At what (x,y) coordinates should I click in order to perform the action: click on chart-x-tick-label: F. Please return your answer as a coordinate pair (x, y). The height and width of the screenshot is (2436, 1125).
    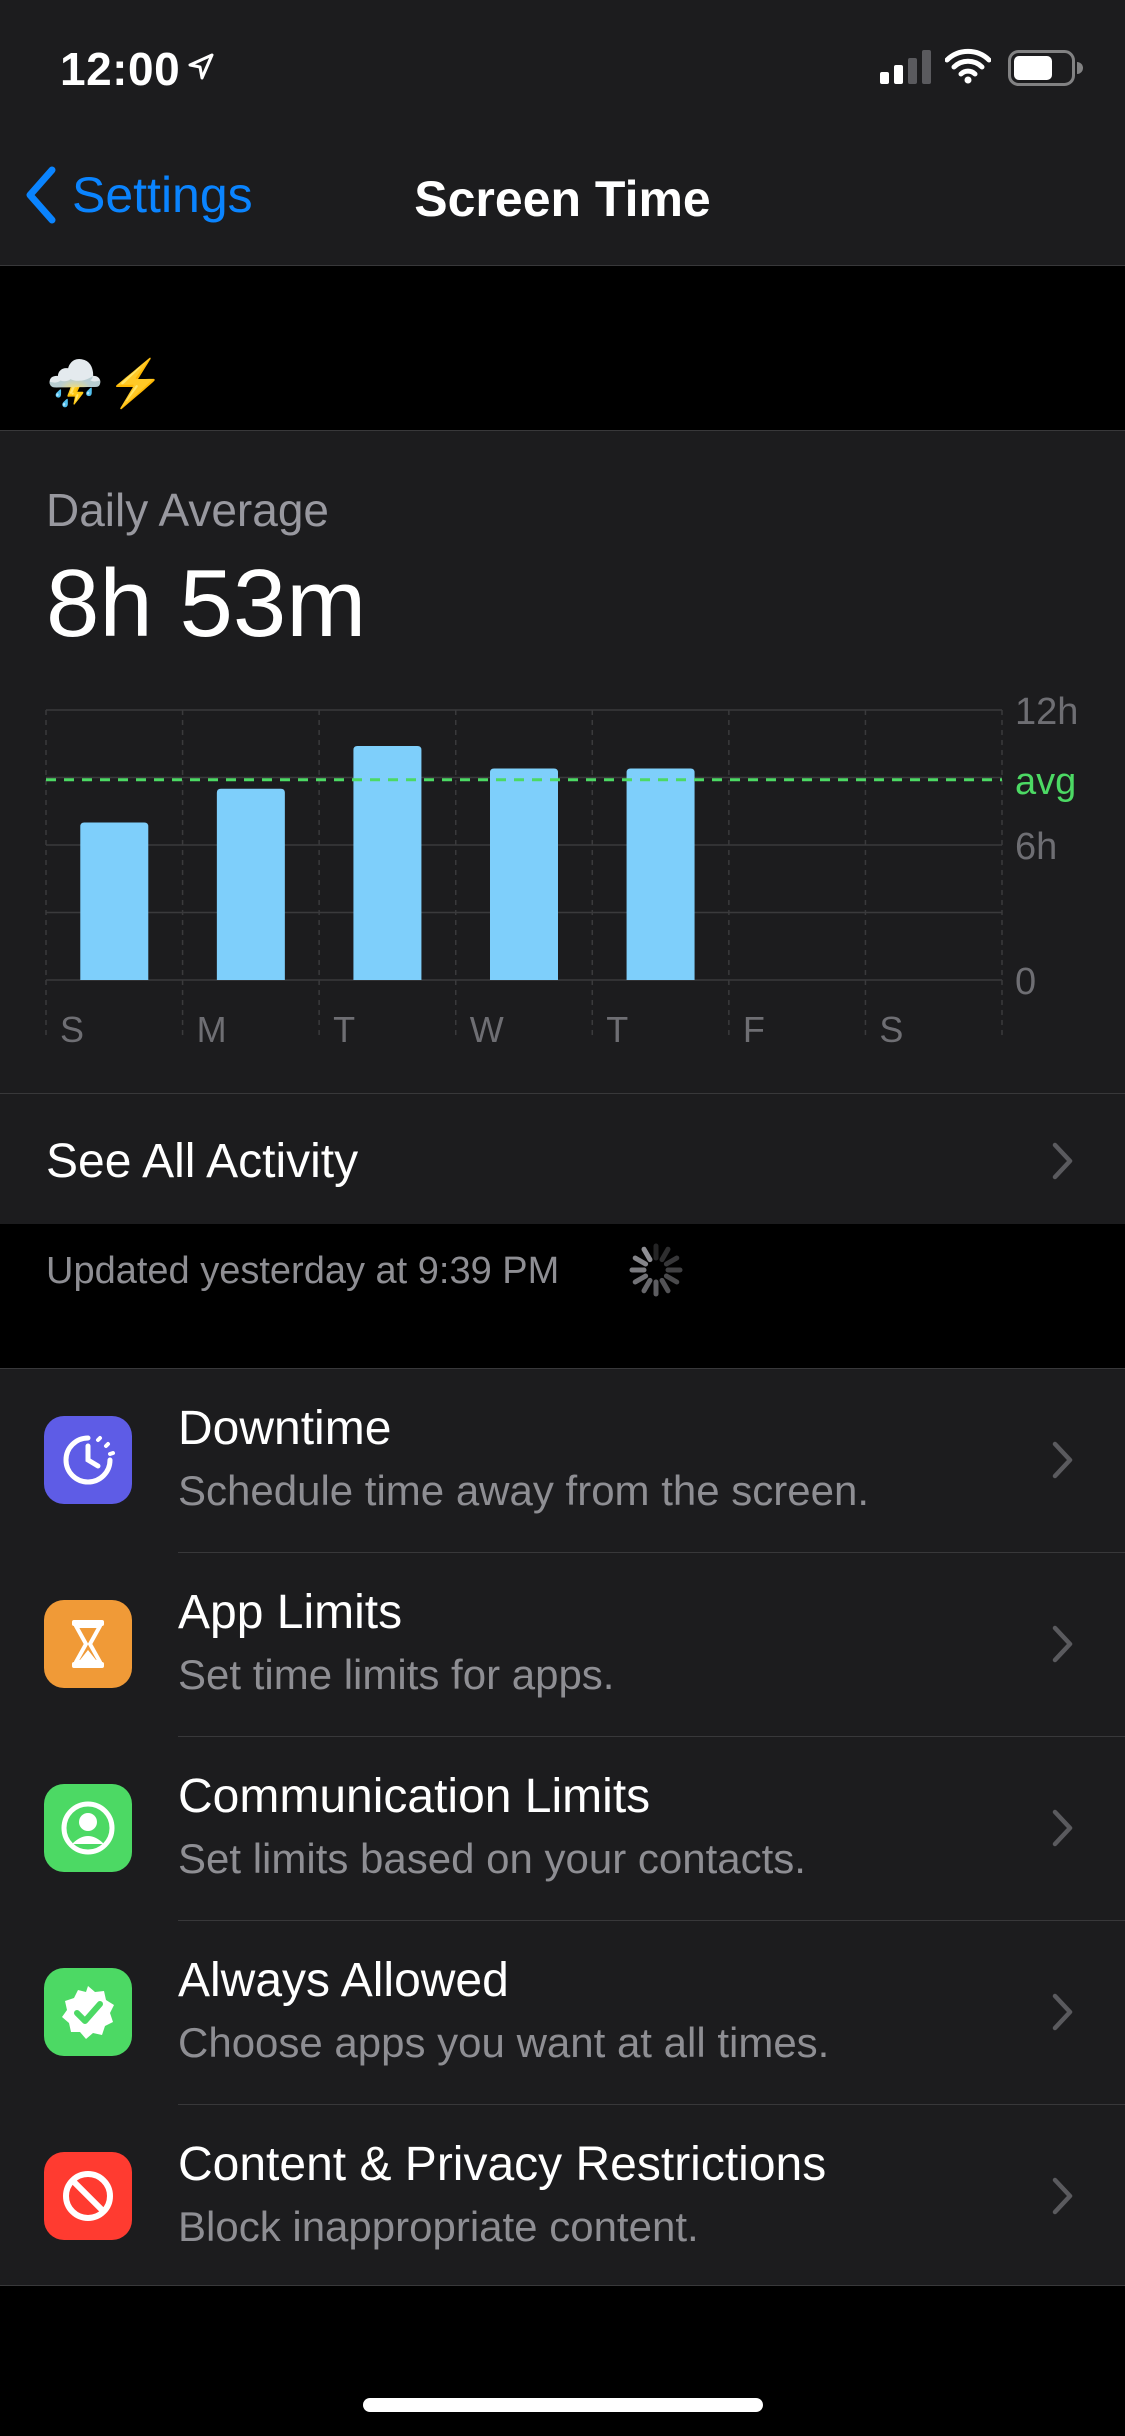
    Looking at the image, I should click on (754, 1029).